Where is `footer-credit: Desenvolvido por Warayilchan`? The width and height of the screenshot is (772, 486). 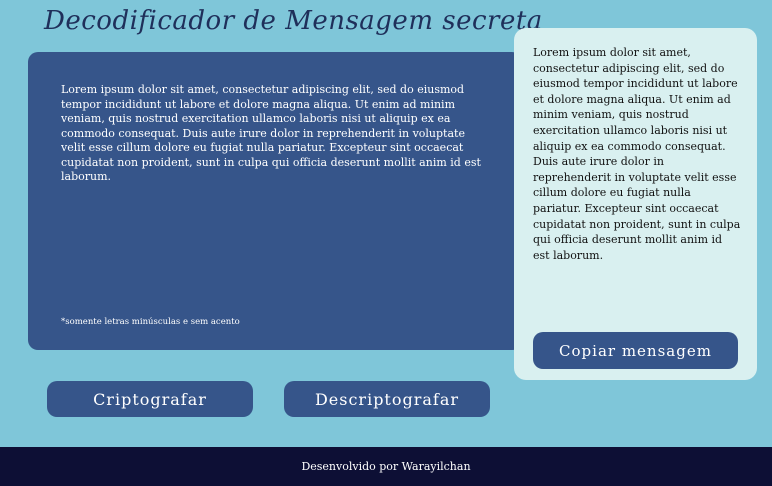 footer-credit: Desenvolvido por Warayilchan is located at coordinates (386, 466).